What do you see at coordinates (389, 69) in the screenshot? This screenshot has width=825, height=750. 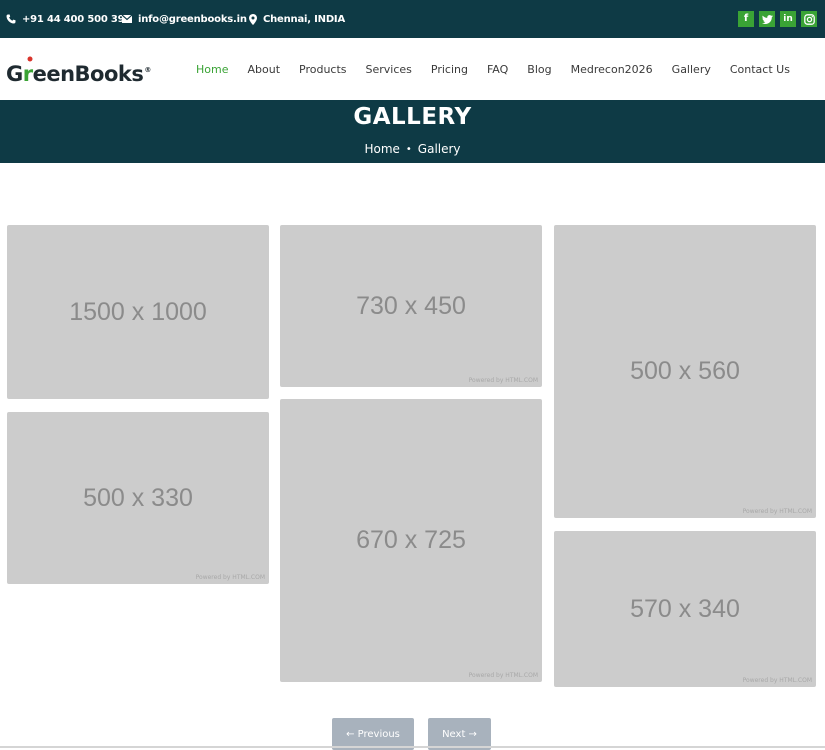 I see `nav-services: Services` at bounding box center [389, 69].